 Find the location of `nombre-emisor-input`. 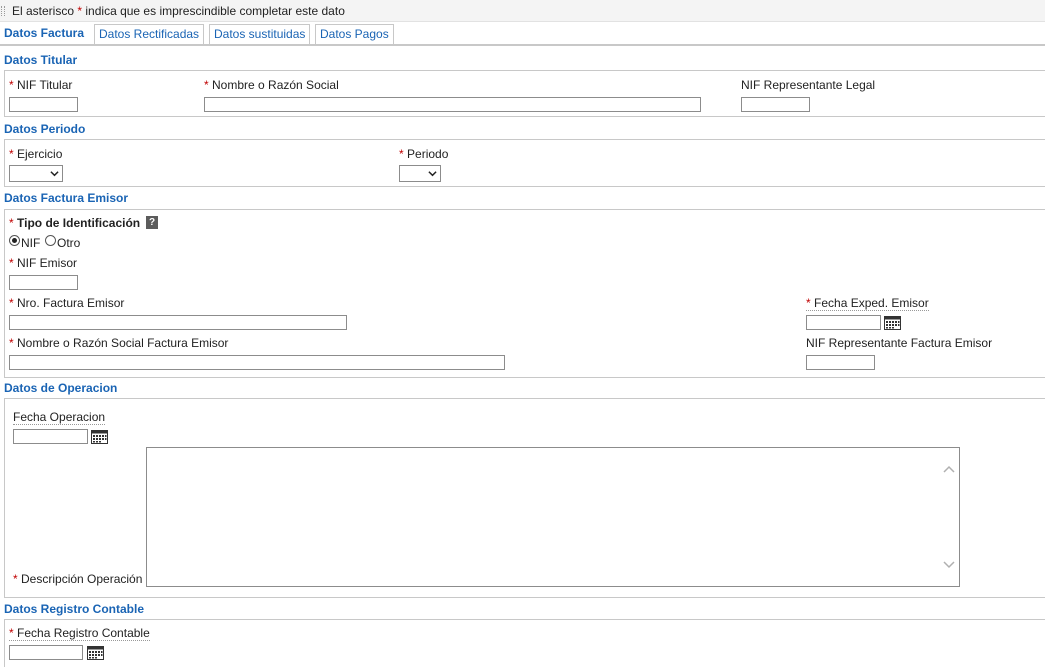

nombre-emisor-input is located at coordinates (257, 362).